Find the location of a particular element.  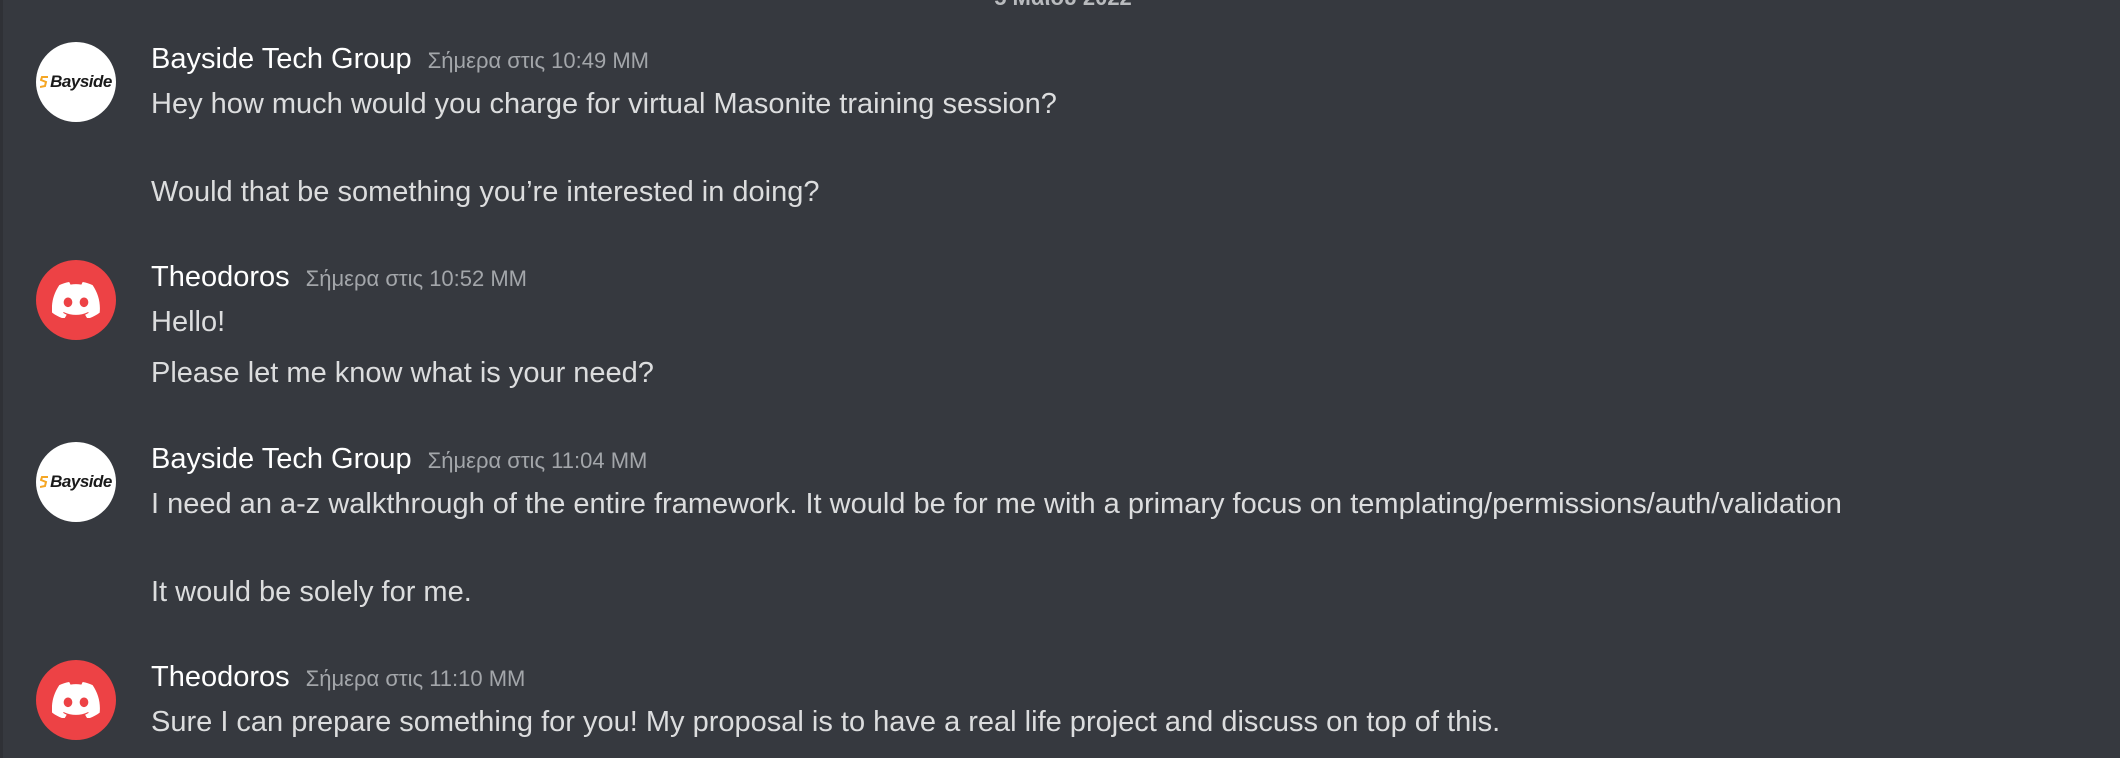

message-header: Bayside Tech Group Σήμερα στις 10:49 ΜΜ is located at coordinates (400, 59).